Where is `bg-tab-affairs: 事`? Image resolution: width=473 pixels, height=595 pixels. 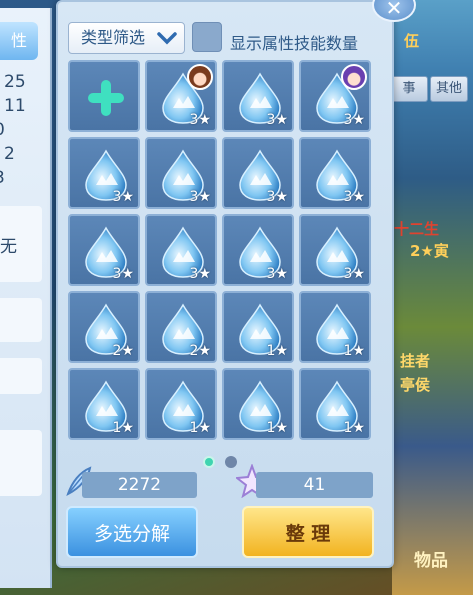
bg-tab-affairs: 事 is located at coordinates (409, 89).